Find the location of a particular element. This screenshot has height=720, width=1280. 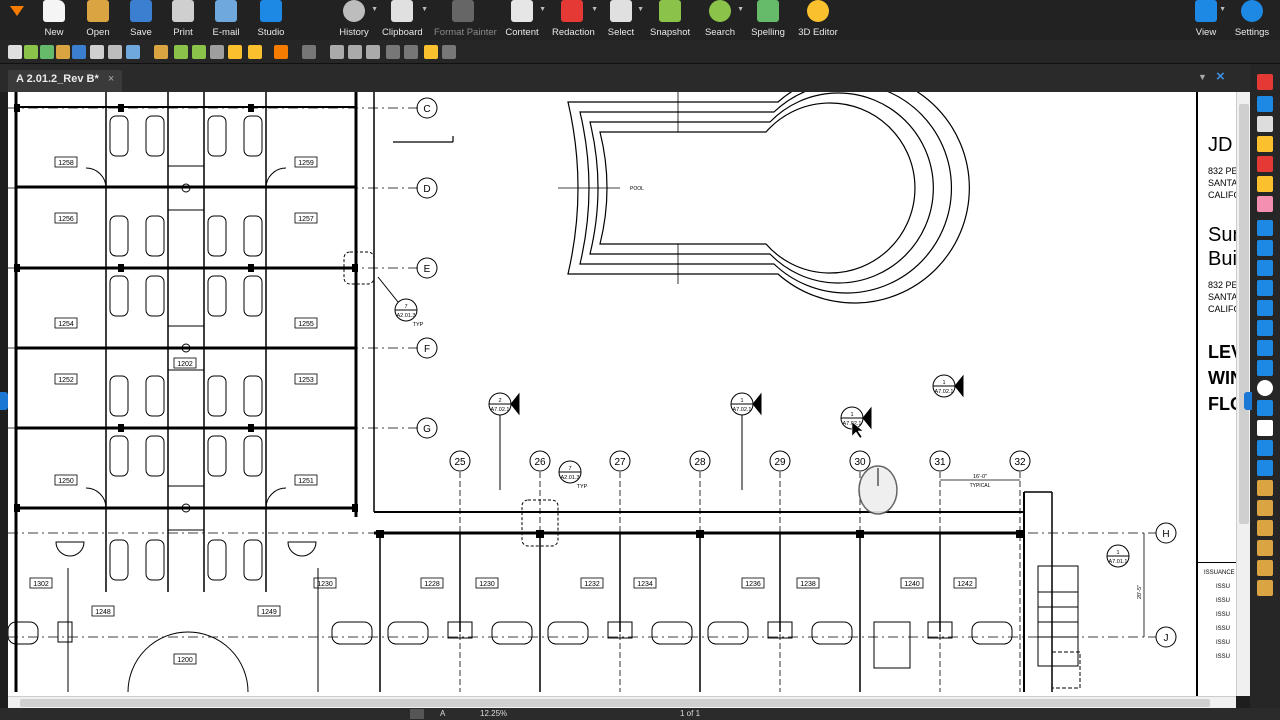

select-button: Select ▼ is located at coordinates (624, 20).